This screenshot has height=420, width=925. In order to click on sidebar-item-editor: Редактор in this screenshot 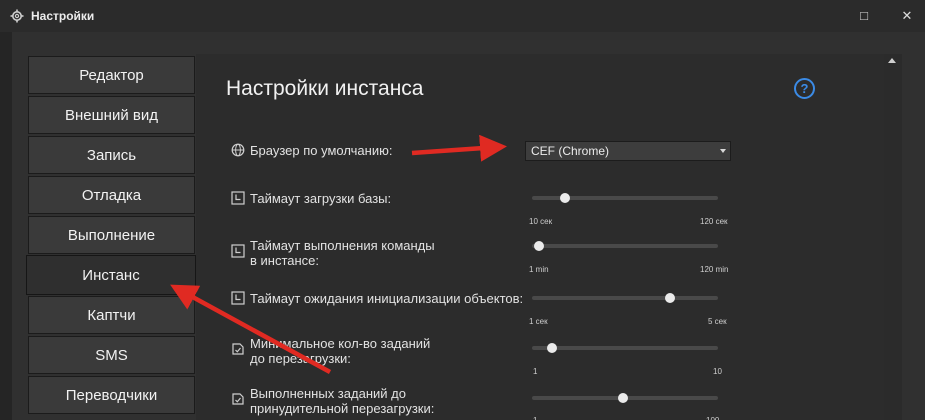, I will do `click(111, 75)`.